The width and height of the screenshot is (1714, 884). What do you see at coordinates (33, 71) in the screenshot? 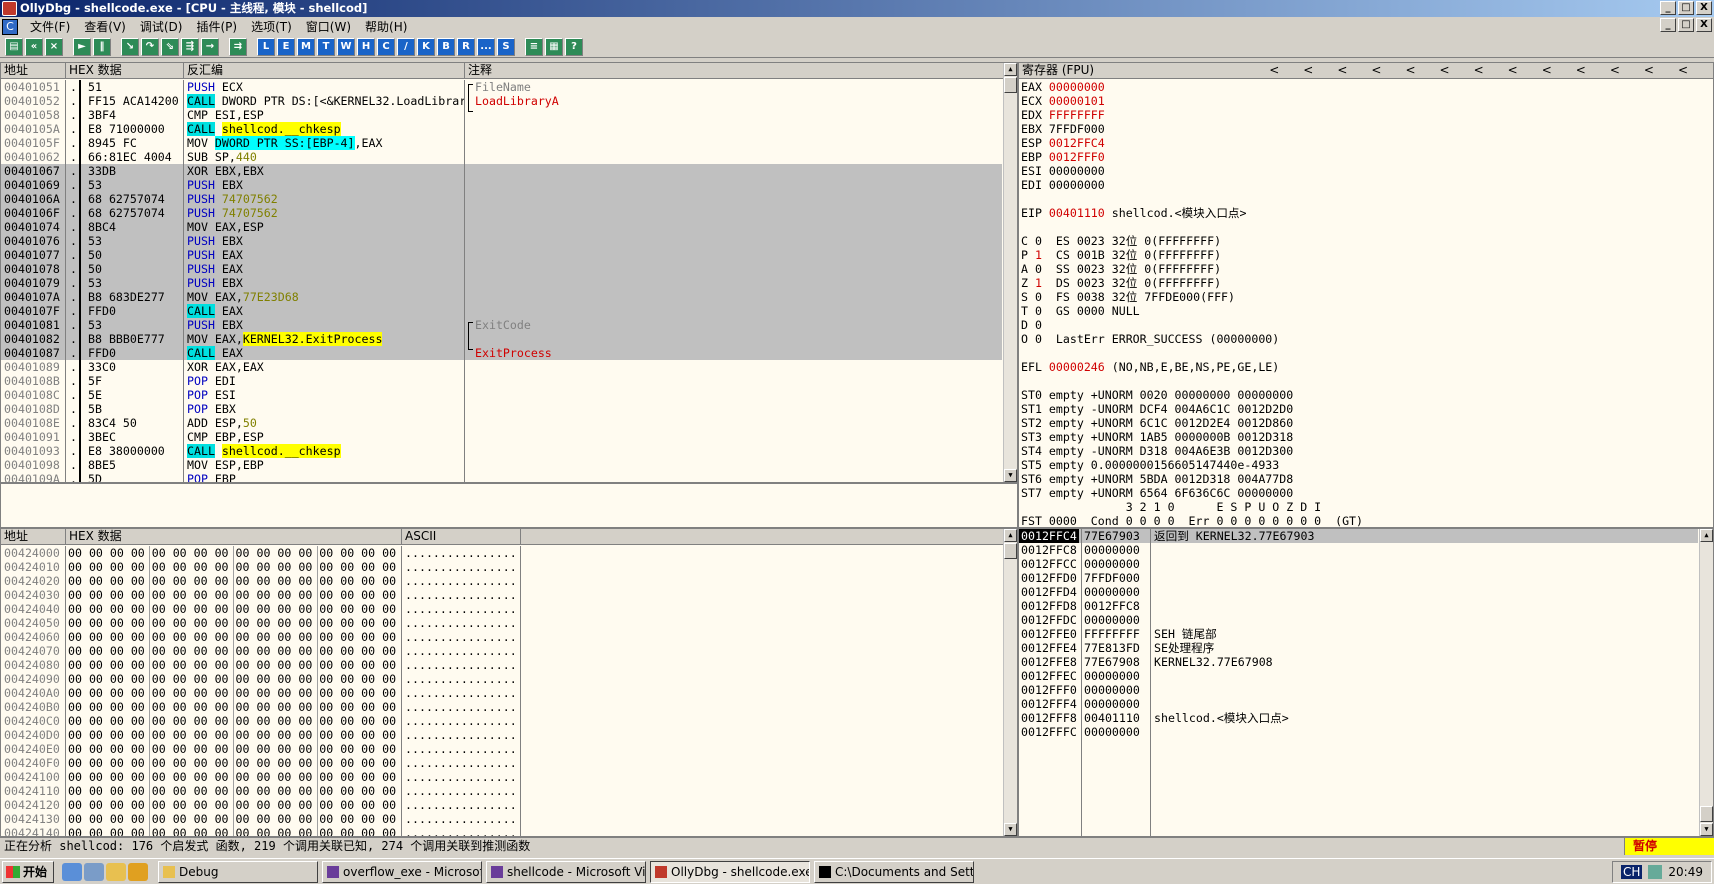
I see `disasm-header-address: 地址` at bounding box center [33, 71].